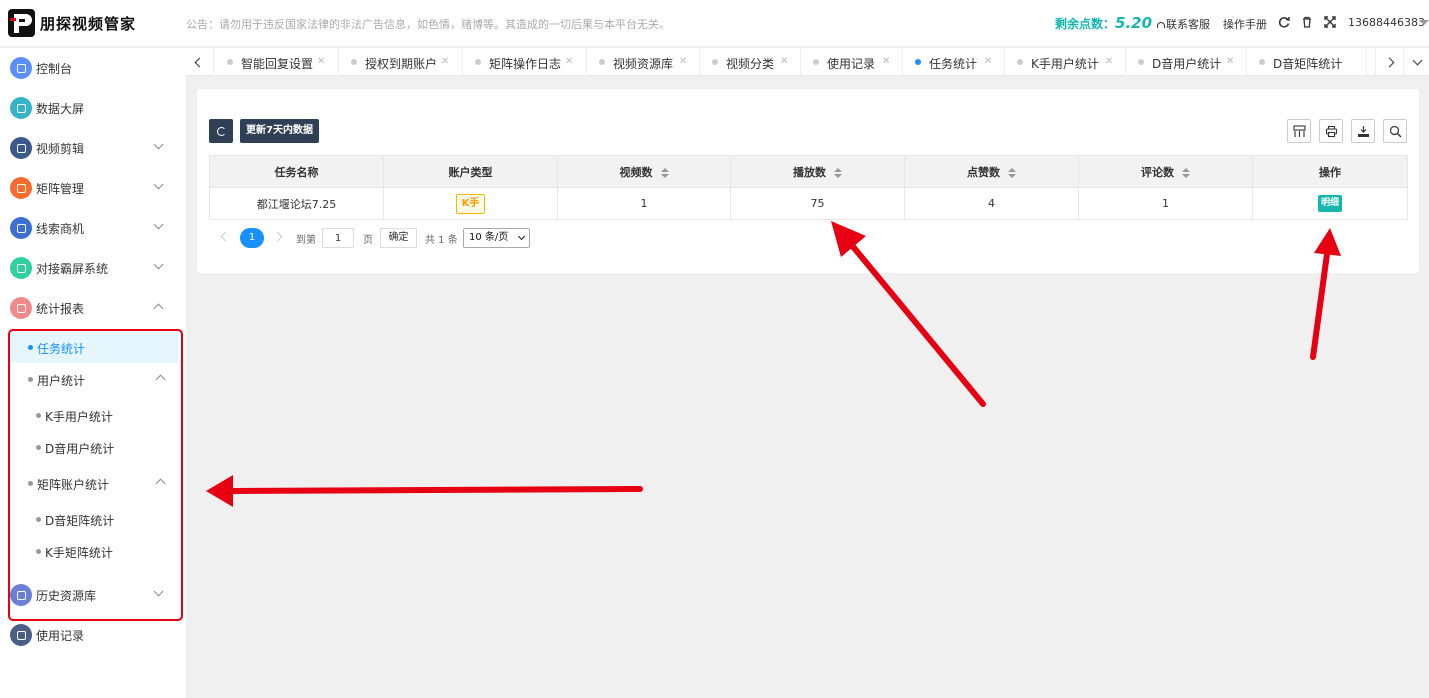 The width and height of the screenshot is (1429, 698). Describe the element at coordinates (1416, 62) in the screenshot. I see `tab-menu-button` at that location.